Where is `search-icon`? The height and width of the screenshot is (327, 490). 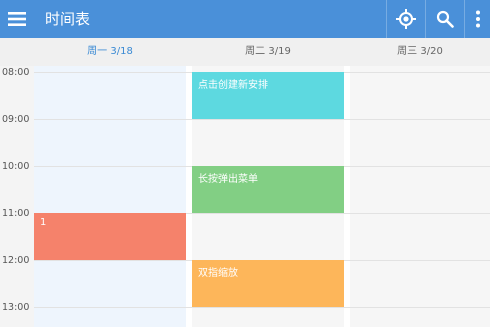 search-icon is located at coordinates (445, 19).